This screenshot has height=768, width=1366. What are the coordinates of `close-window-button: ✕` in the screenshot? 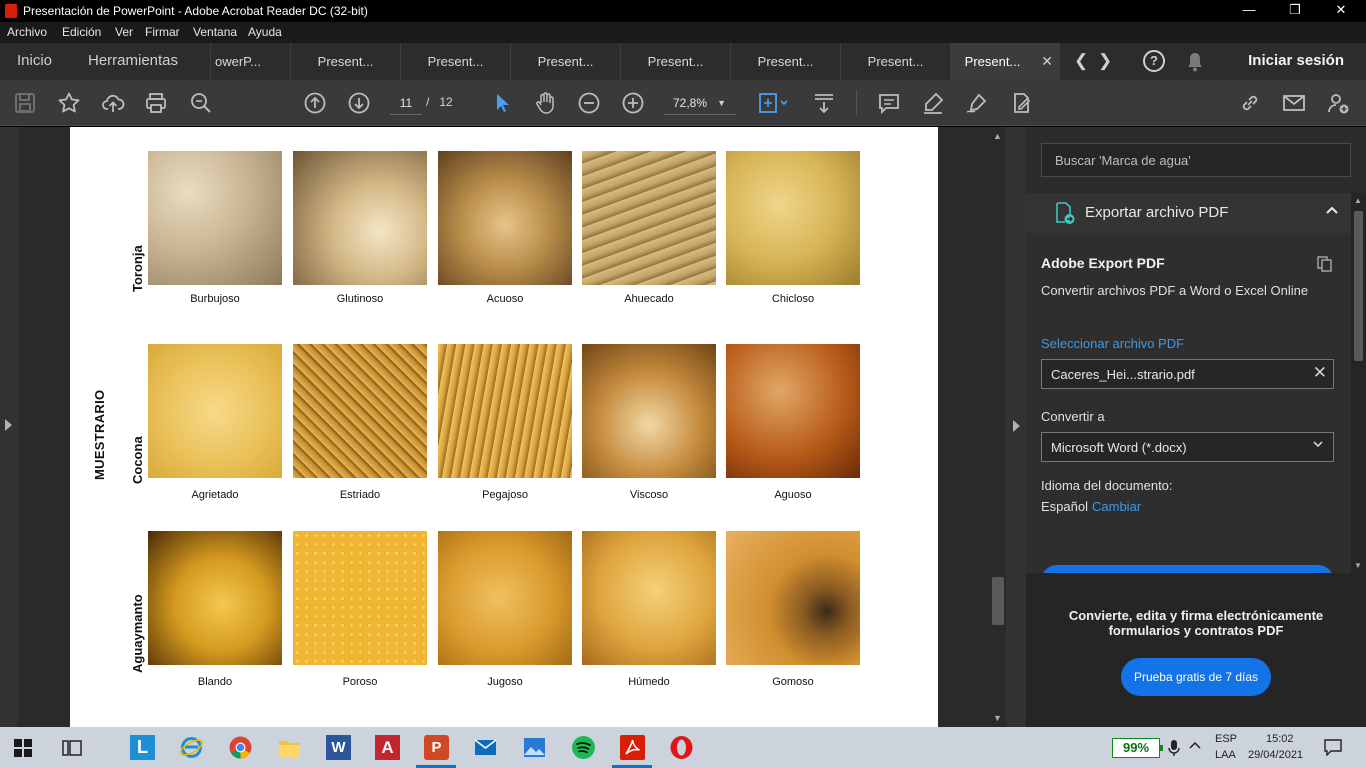 It's located at (1341, 11).